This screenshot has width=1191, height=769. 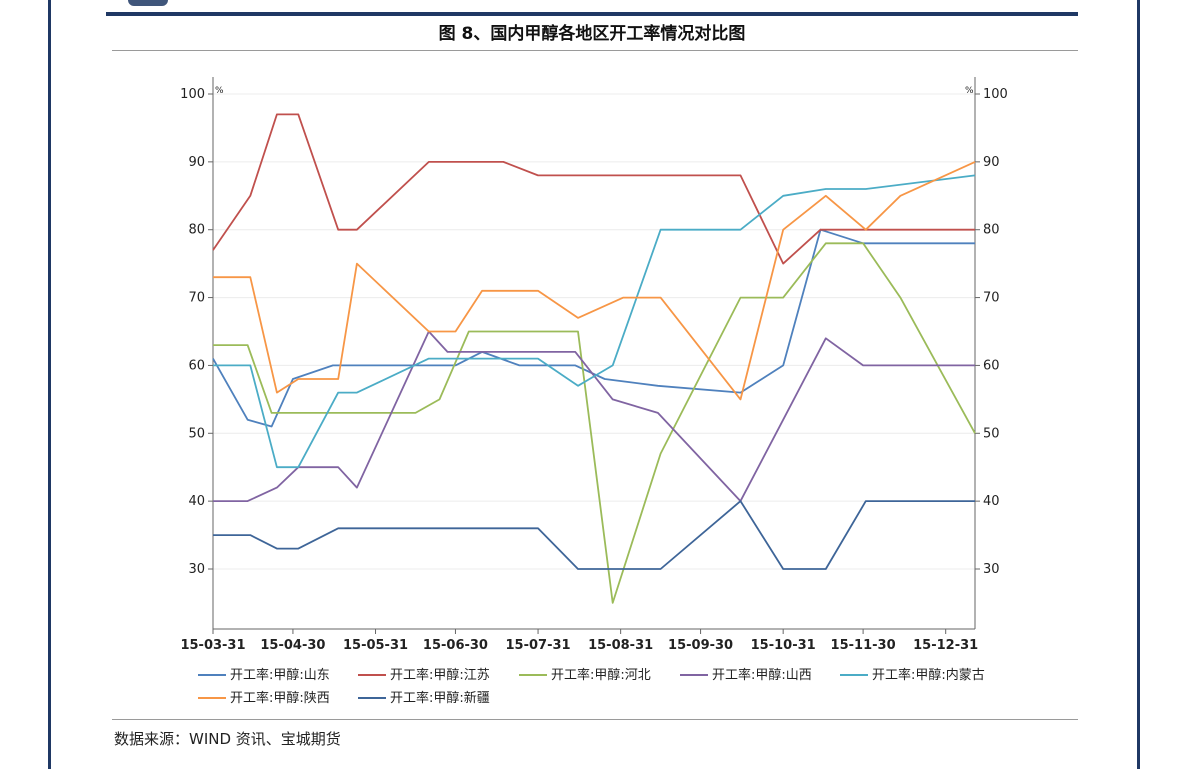 I want to click on y-unit-right: %, so click(x=969, y=91).